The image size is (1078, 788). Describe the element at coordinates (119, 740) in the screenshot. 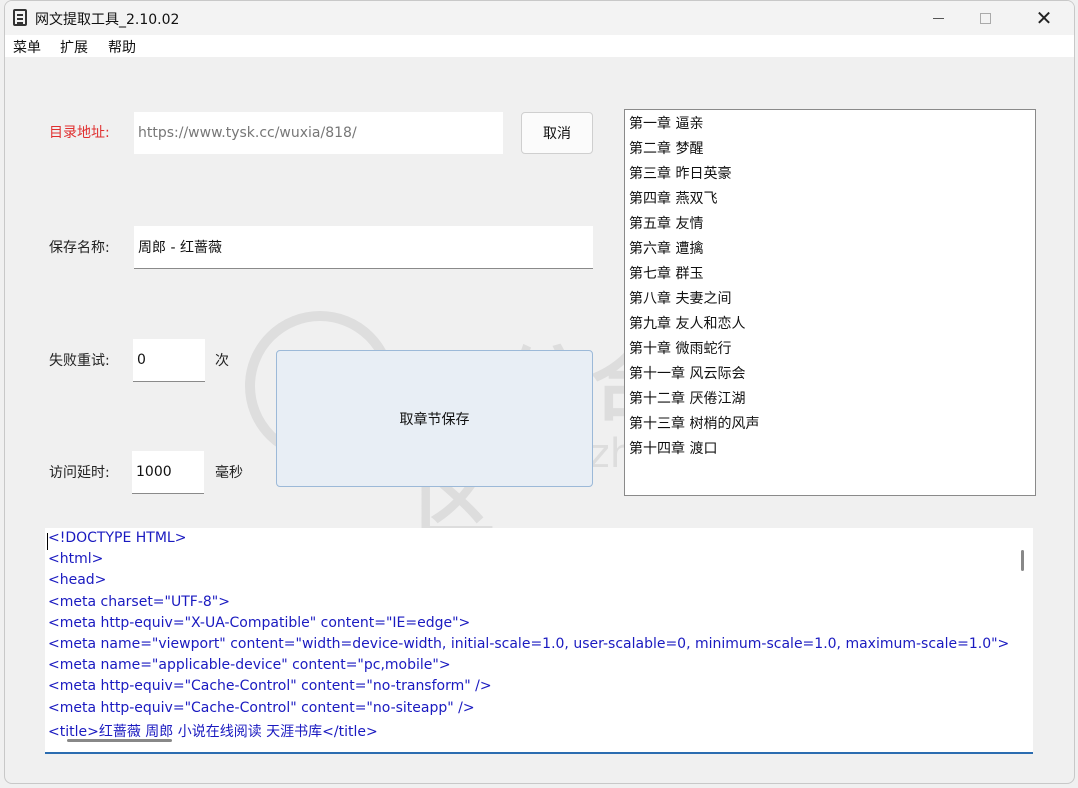

I see `horizontal-scrollbar` at that location.